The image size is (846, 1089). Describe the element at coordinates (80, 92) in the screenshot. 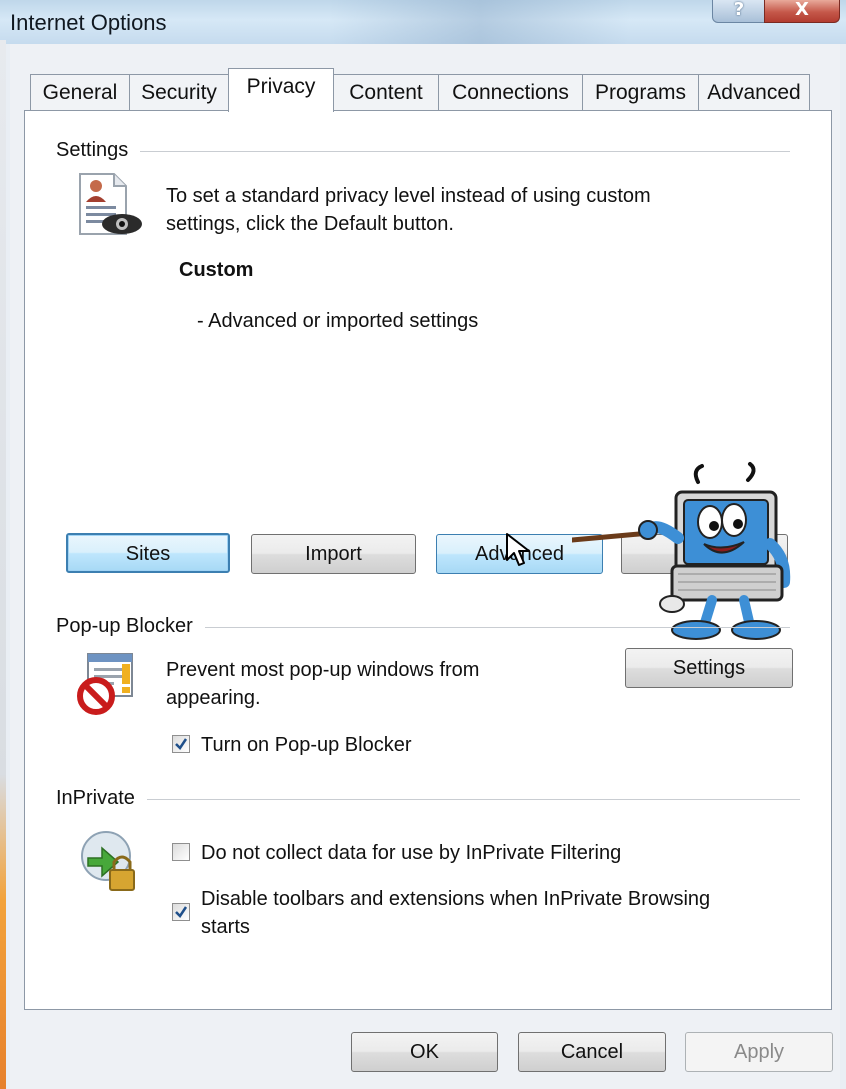

I see `tab-general: General` at that location.